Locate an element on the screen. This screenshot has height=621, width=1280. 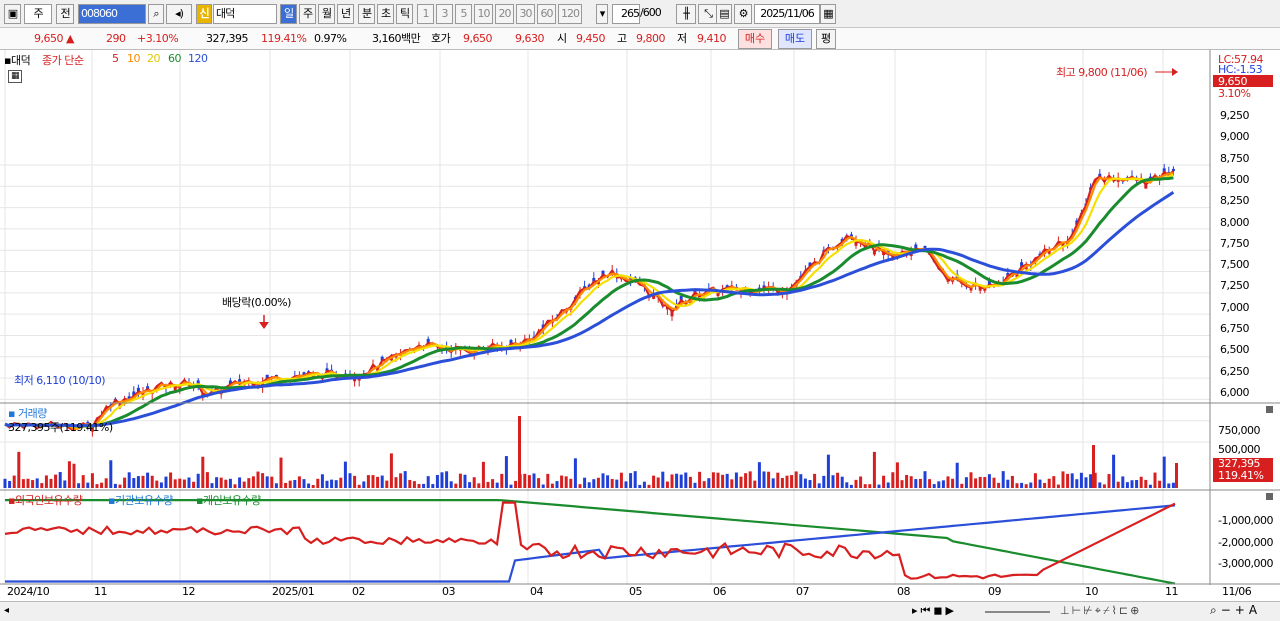
layout-icon: ▣ is located at coordinates (12, 14).